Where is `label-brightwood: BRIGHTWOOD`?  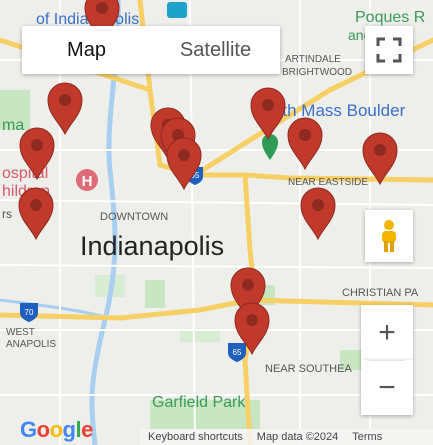
label-brightwood: BRIGHTWOOD is located at coordinates (317, 72).